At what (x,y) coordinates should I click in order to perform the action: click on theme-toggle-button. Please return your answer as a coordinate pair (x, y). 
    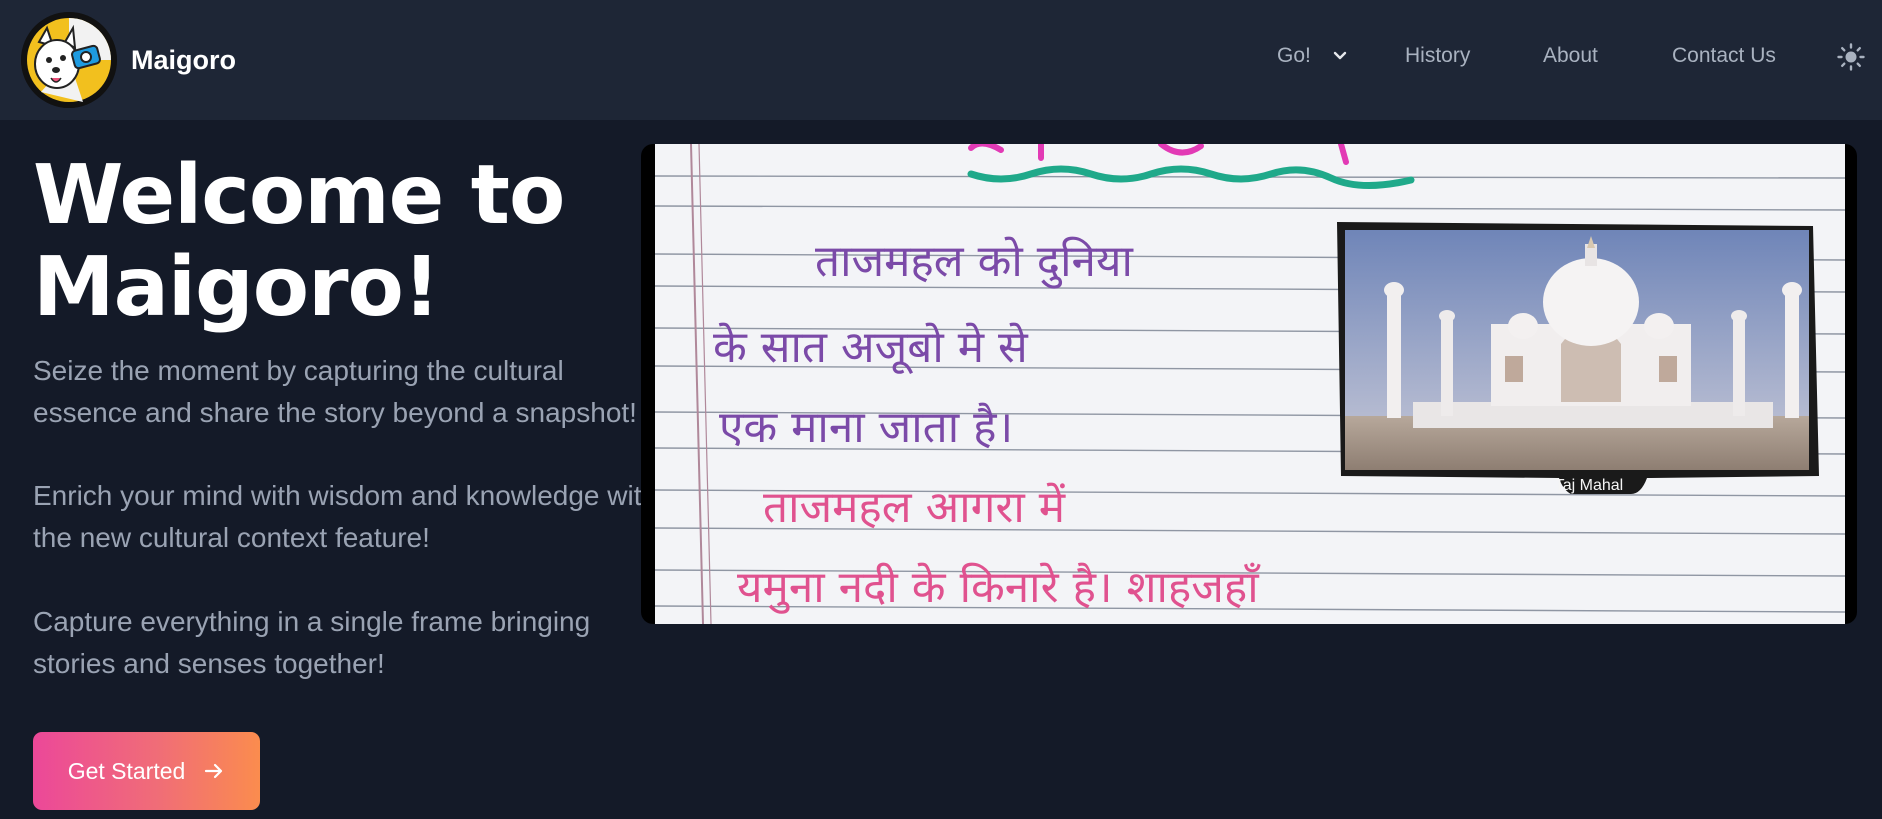
    Looking at the image, I should click on (1851, 57).